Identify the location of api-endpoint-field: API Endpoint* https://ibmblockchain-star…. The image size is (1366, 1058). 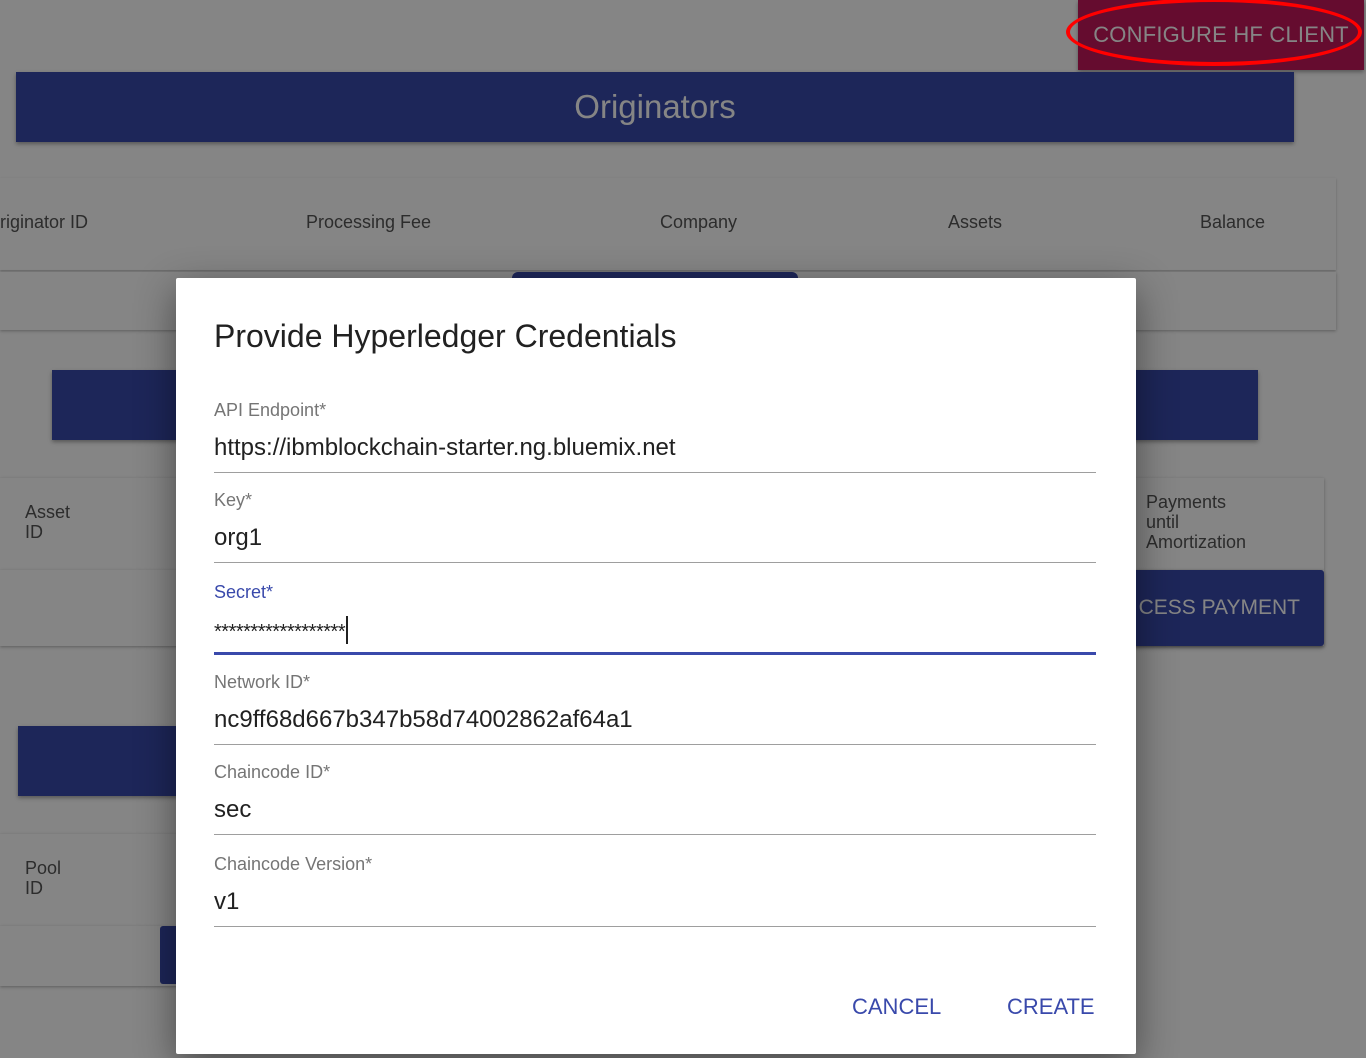
(655, 436).